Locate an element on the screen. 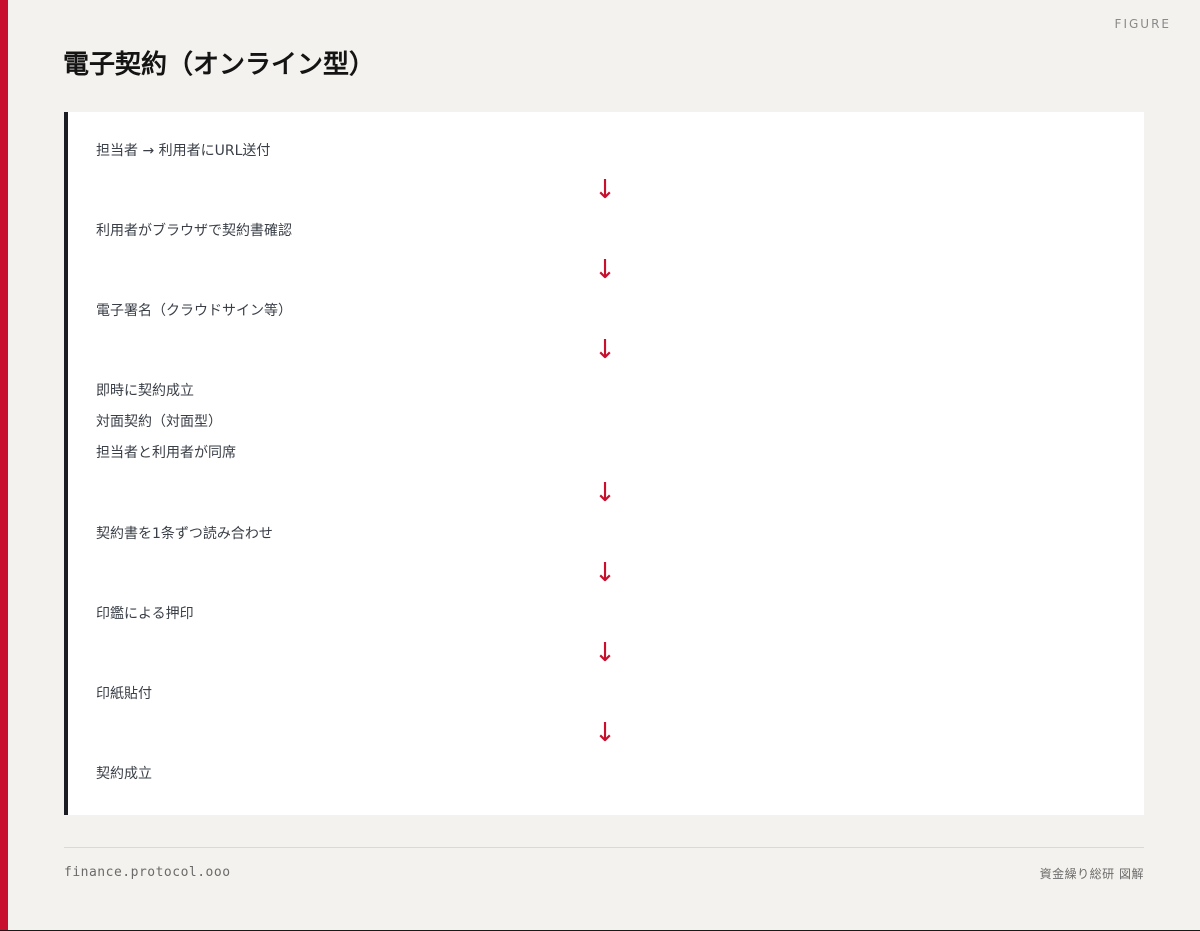 This screenshot has height=931, width=1200. flow-step: 利用者がブラウザで契約書確認 is located at coordinates (194, 231).